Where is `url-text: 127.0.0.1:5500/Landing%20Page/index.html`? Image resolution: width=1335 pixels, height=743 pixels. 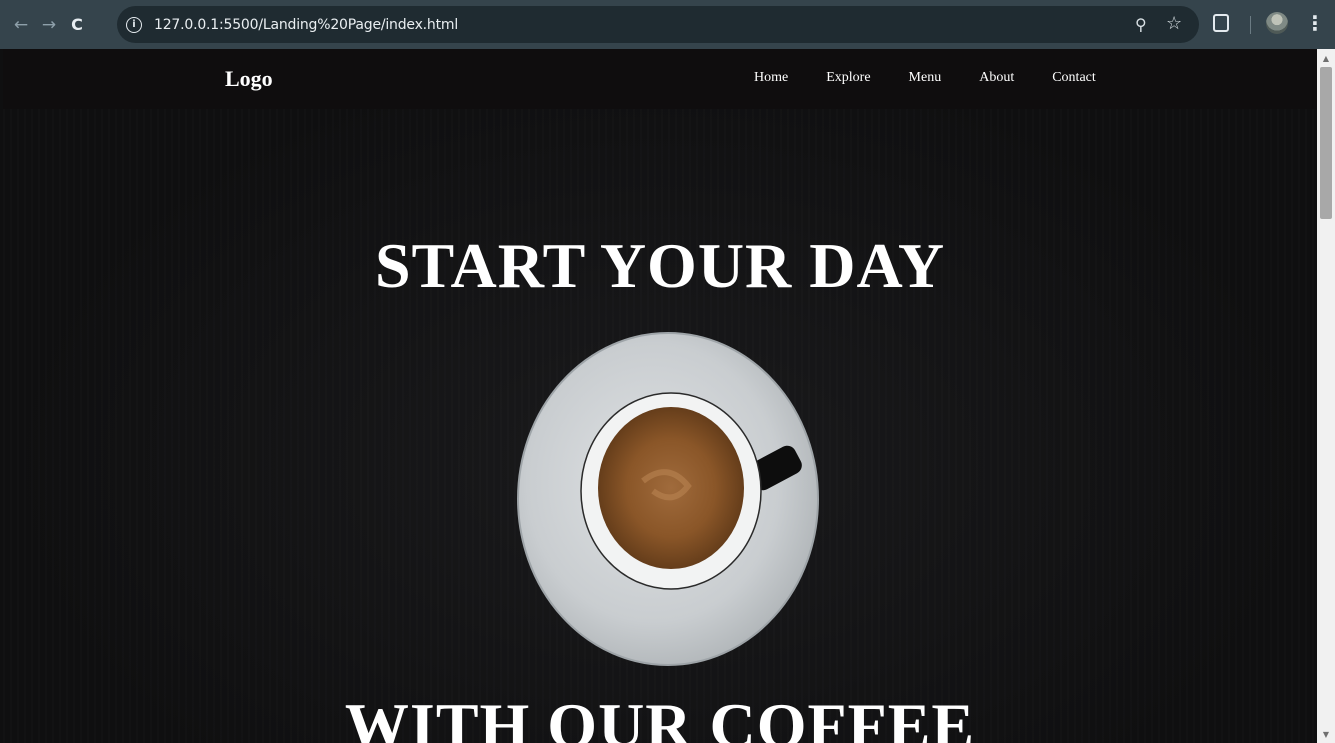 url-text: 127.0.0.1:5500/Landing%20Page/index.html is located at coordinates (306, 25).